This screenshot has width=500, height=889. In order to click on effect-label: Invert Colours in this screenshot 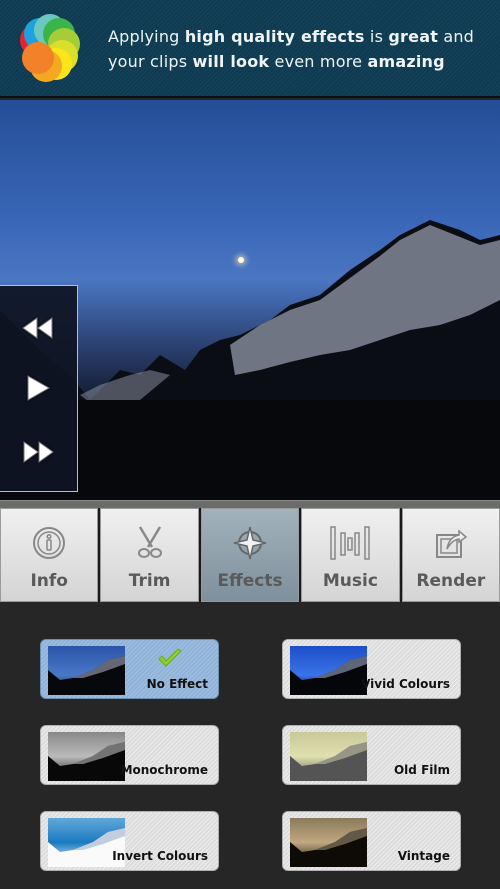, I will do `click(160, 856)`.